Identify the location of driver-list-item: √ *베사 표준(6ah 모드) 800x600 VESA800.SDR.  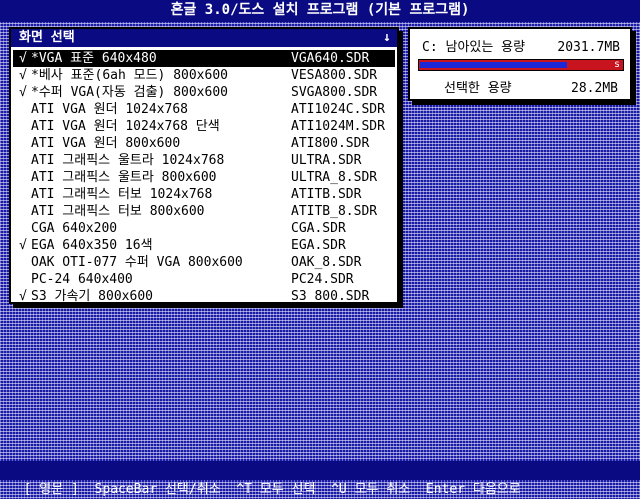
(204, 75).